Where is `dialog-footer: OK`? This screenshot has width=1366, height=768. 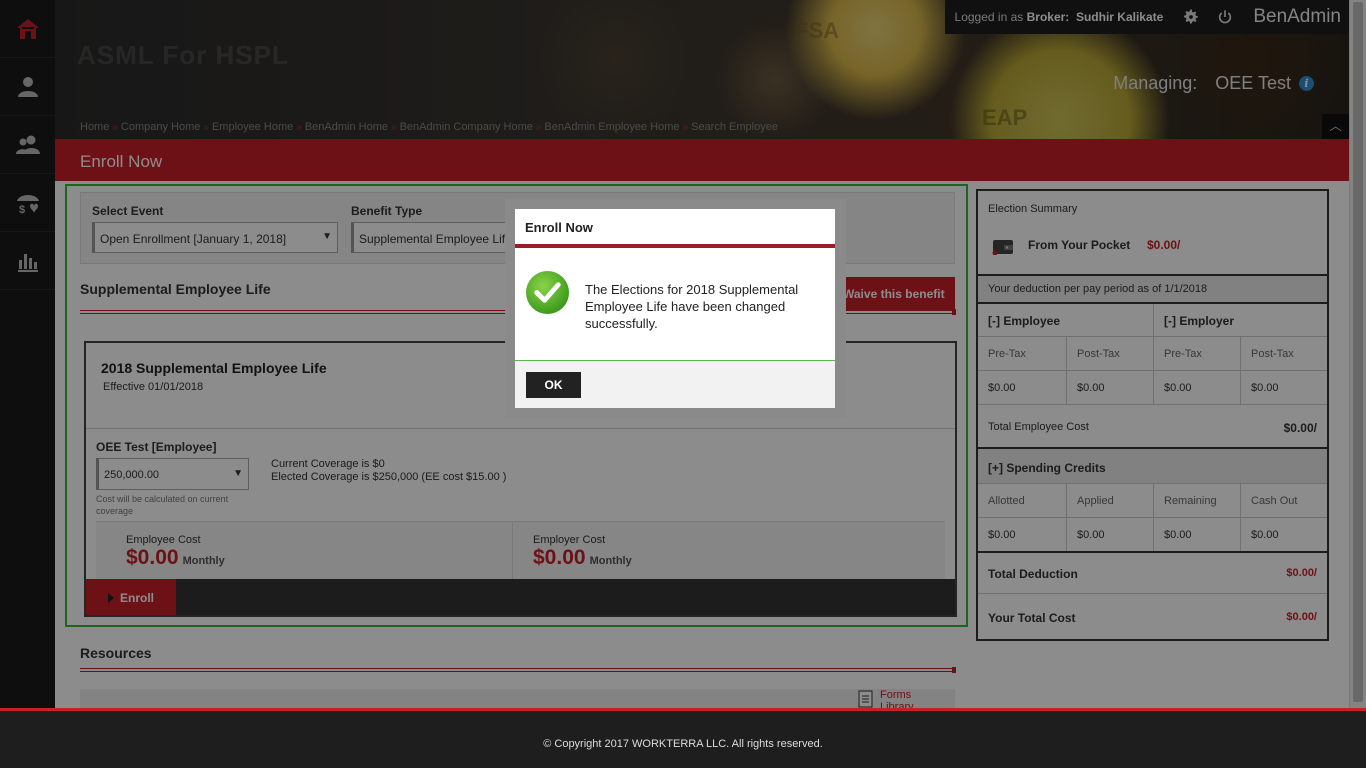 dialog-footer: OK is located at coordinates (675, 384).